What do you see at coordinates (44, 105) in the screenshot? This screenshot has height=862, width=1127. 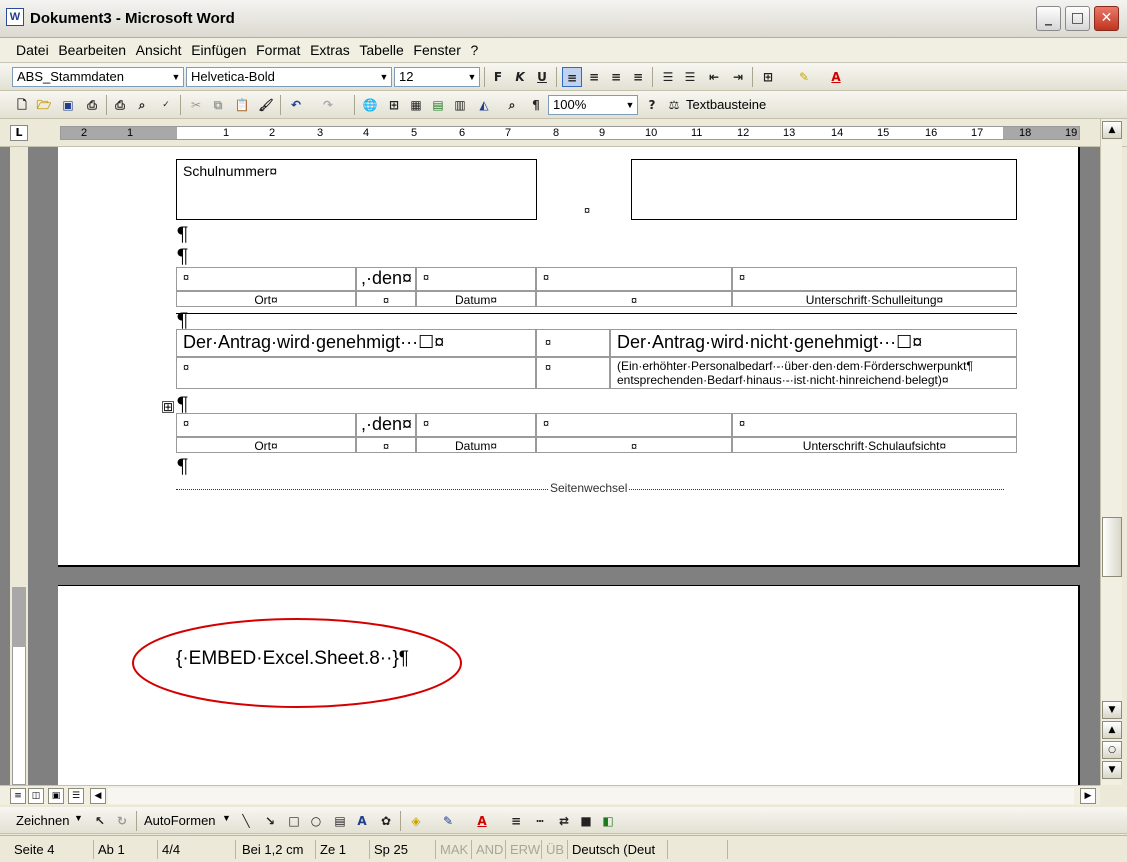 I see `open-folder-icon: 🗁` at bounding box center [44, 105].